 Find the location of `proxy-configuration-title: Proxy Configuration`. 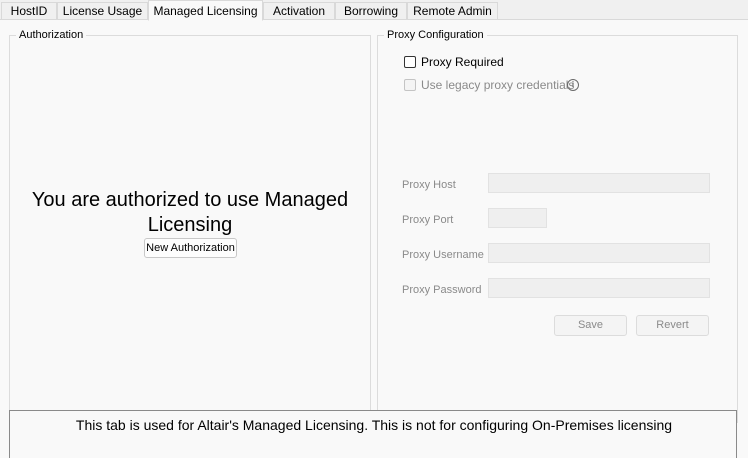

proxy-configuration-title: Proxy Configuration is located at coordinates (435, 35).